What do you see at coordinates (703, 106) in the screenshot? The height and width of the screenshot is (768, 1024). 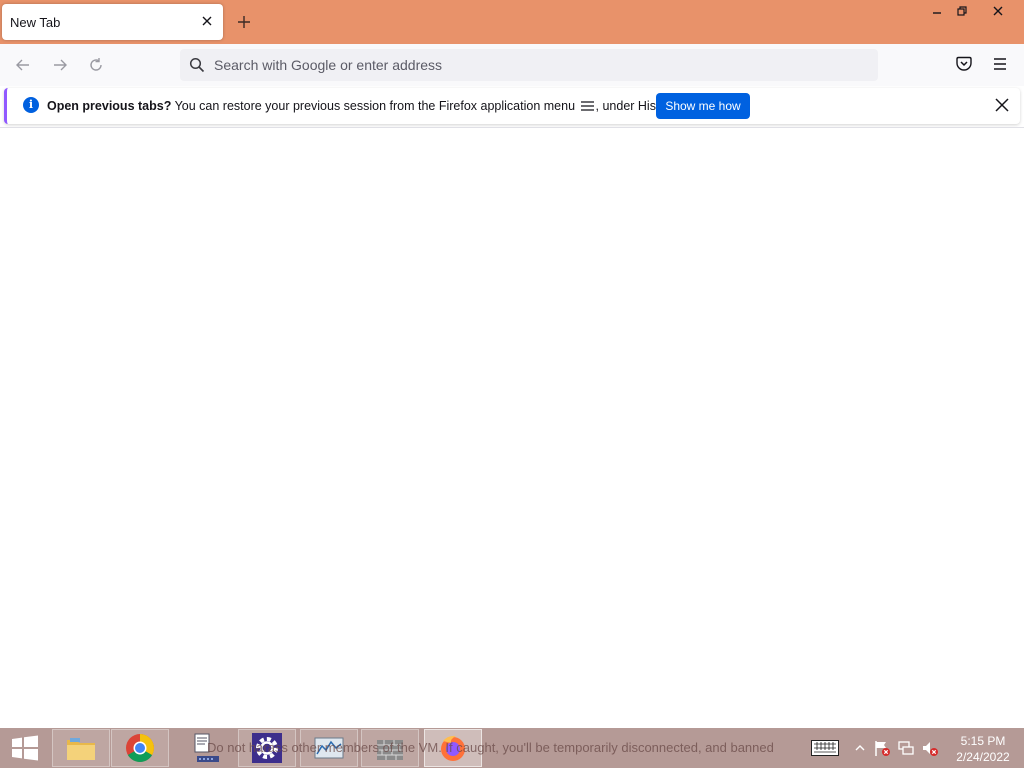 I see `show-me-how-button: Show me how` at bounding box center [703, 106].